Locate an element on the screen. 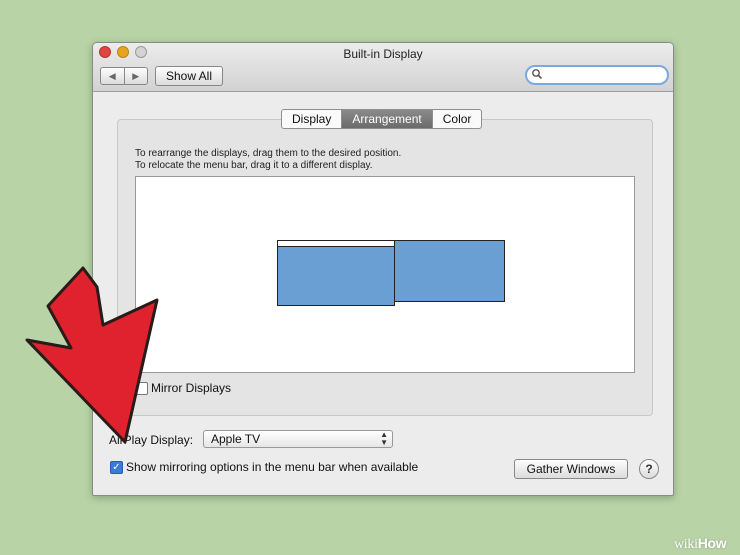 This screenshot has height=555, width=740. tab-bar: Display Arrangement Color is located at coordinates (382, 119).